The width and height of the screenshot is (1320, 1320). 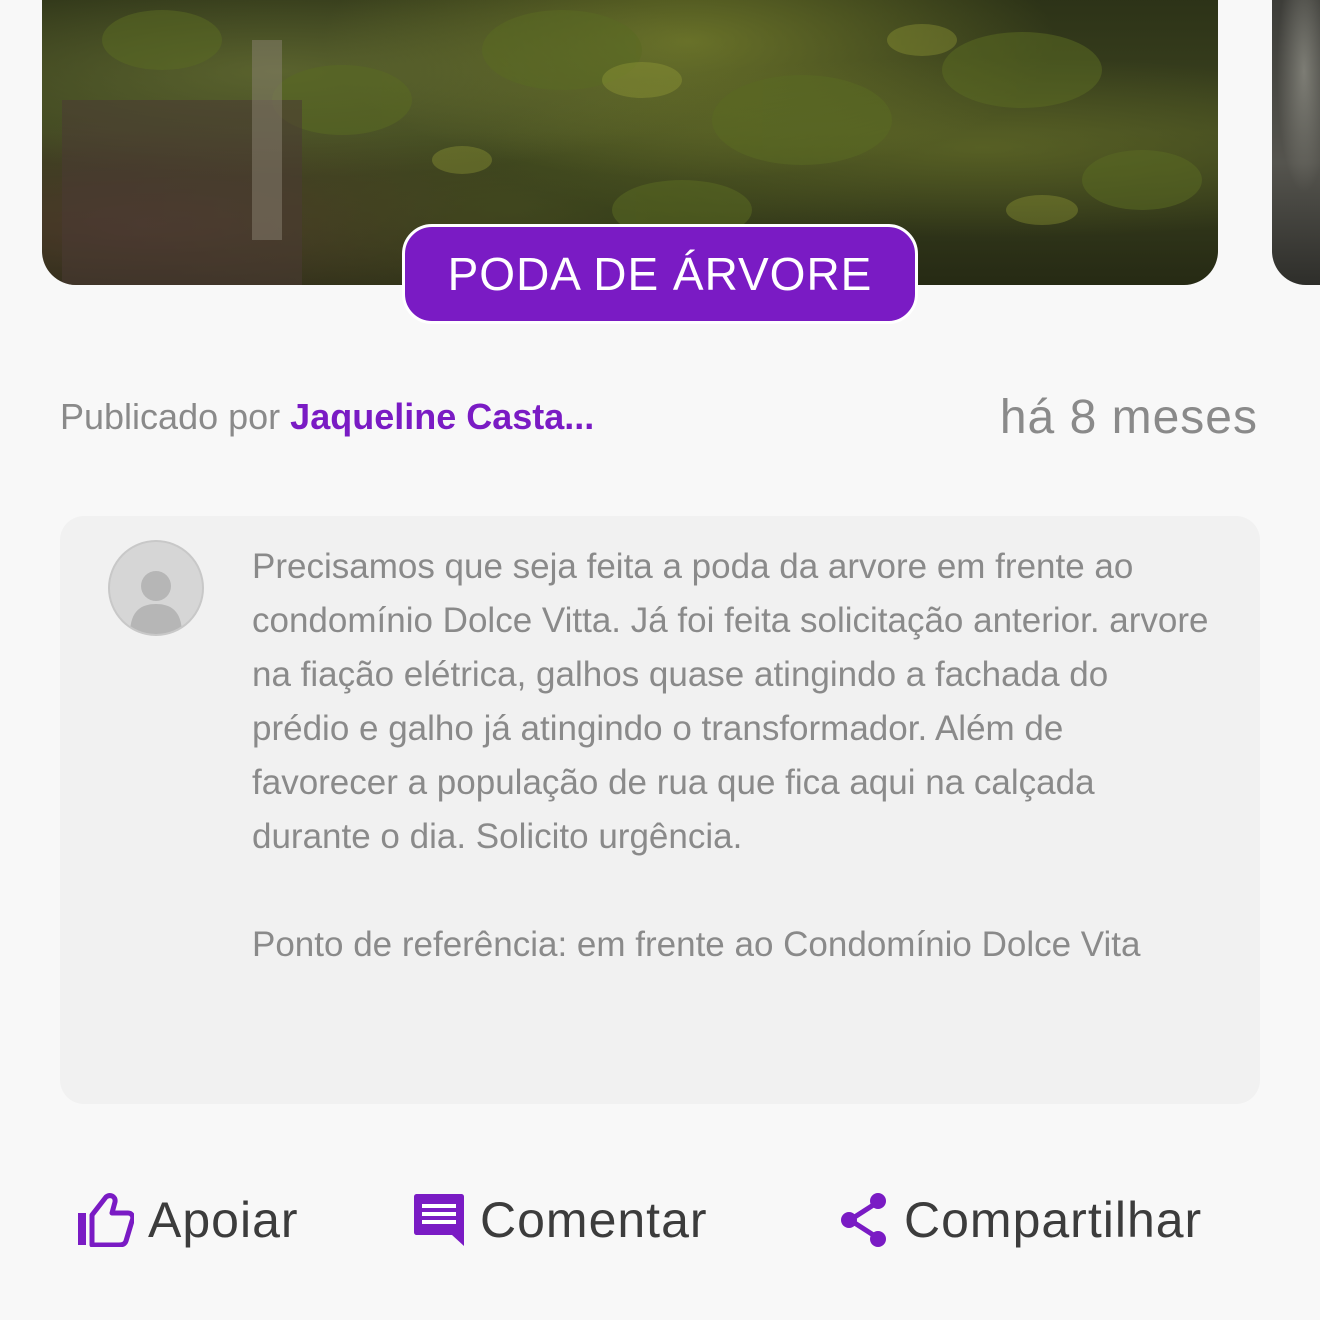 I want to click on support-label: Apoiar, so click(x=223, y=1220).